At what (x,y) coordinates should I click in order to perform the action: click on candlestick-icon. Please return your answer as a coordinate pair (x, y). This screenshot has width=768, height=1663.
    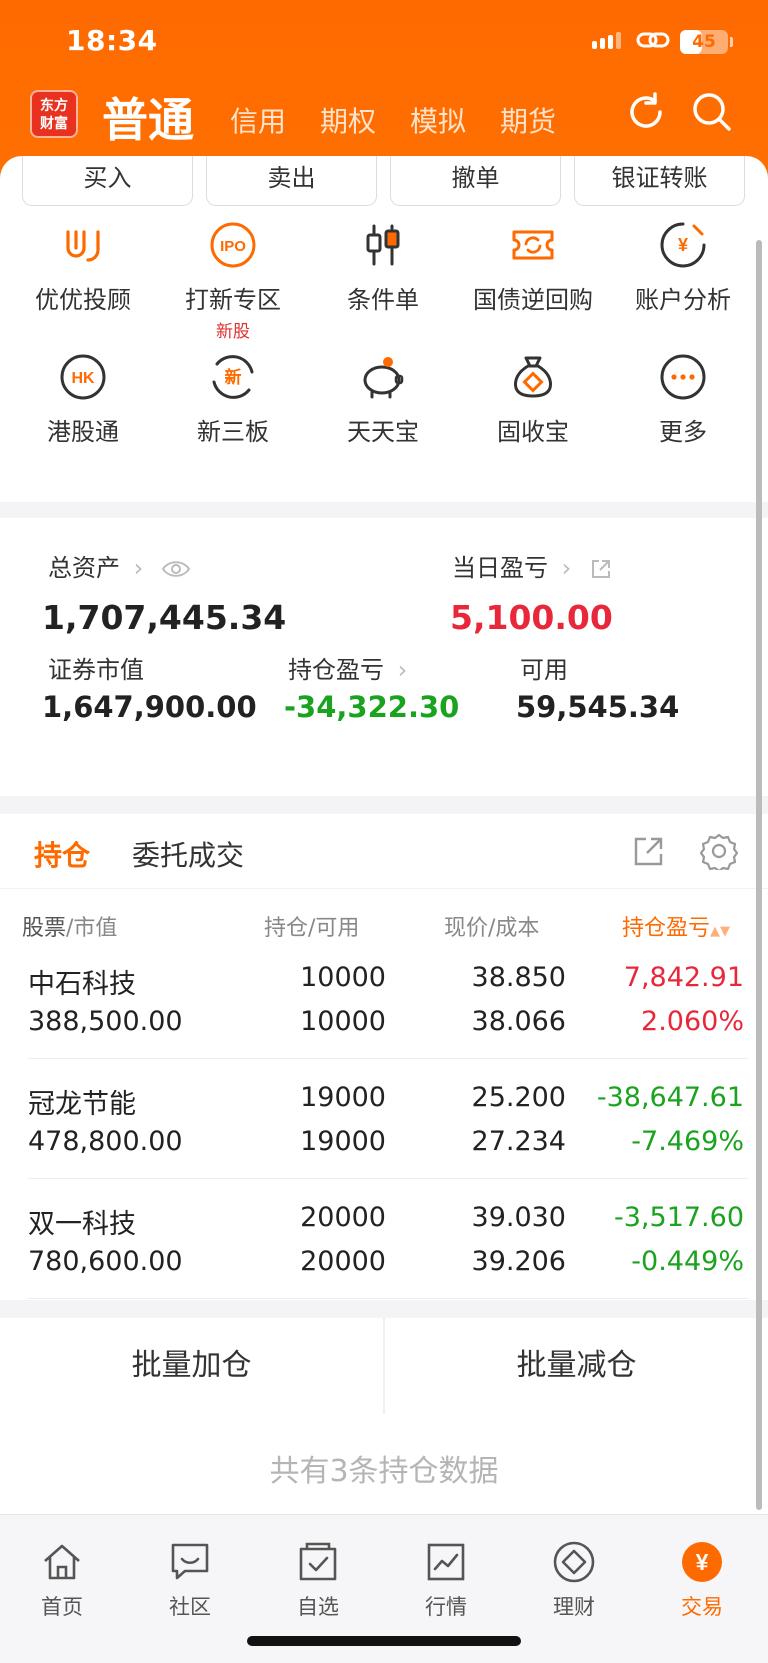
    Looking at the image, I should click on (383, 245).